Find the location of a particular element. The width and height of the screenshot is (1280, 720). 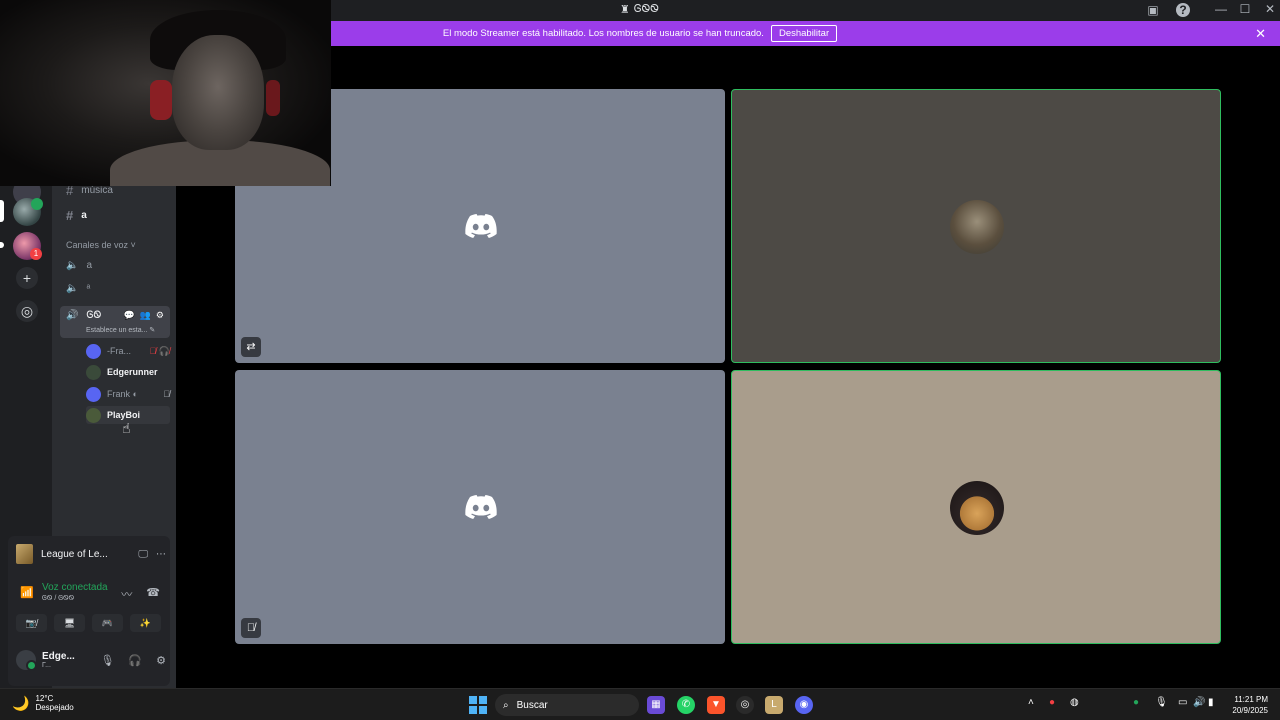

video-tile: 🎙̸ is located at coordinates (480, 507).